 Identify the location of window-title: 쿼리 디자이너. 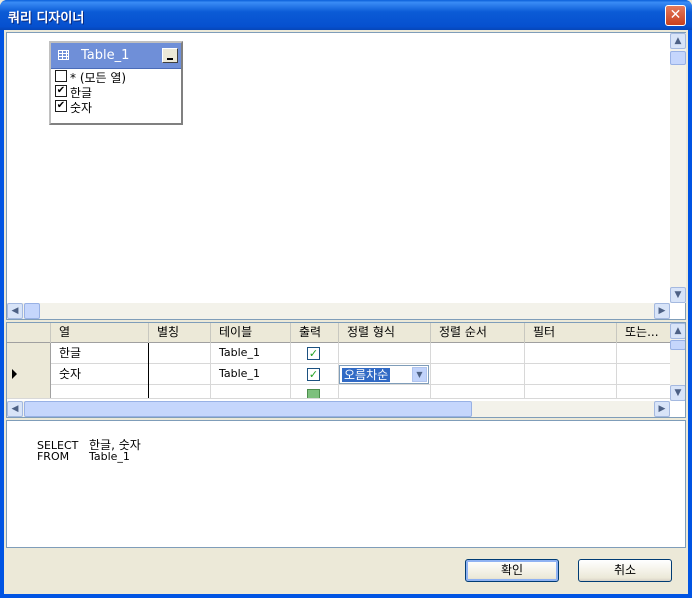
(46, 18).